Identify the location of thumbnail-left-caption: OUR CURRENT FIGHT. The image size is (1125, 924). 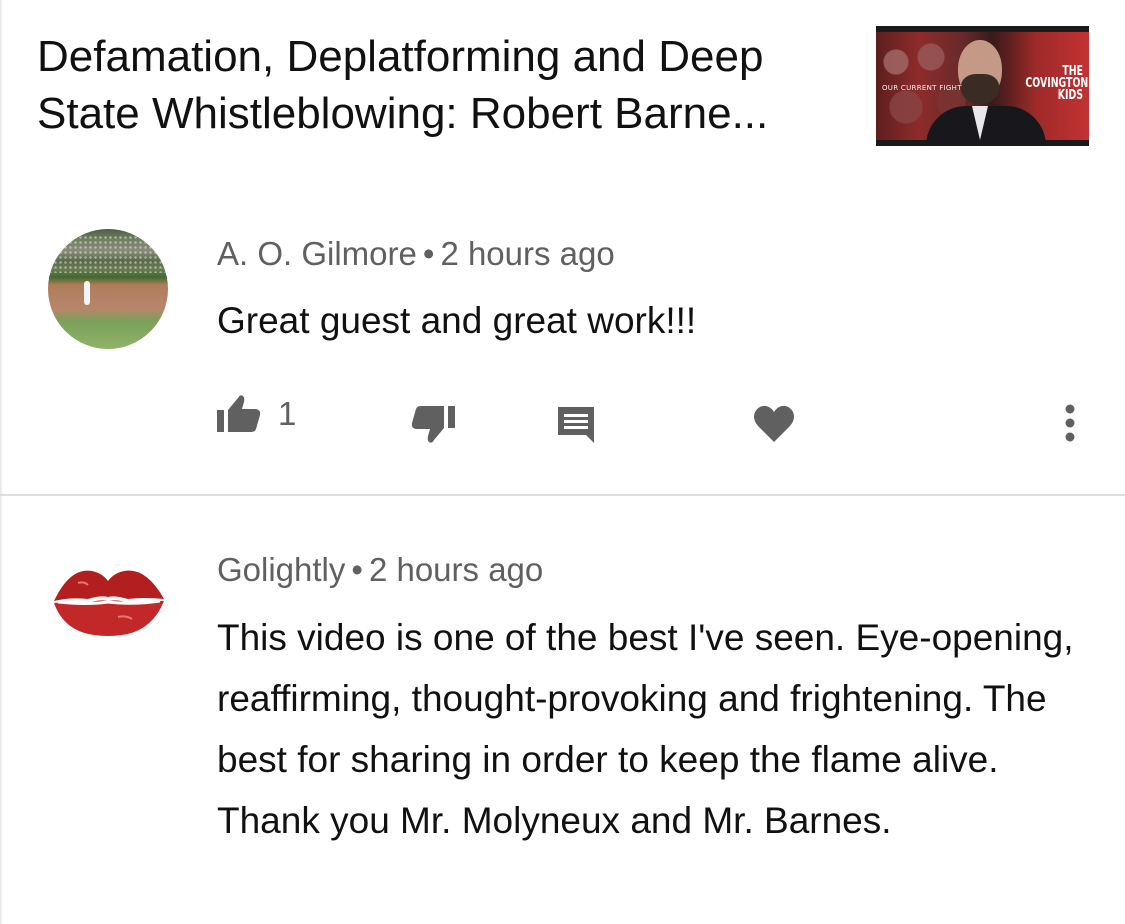
(922, 88).